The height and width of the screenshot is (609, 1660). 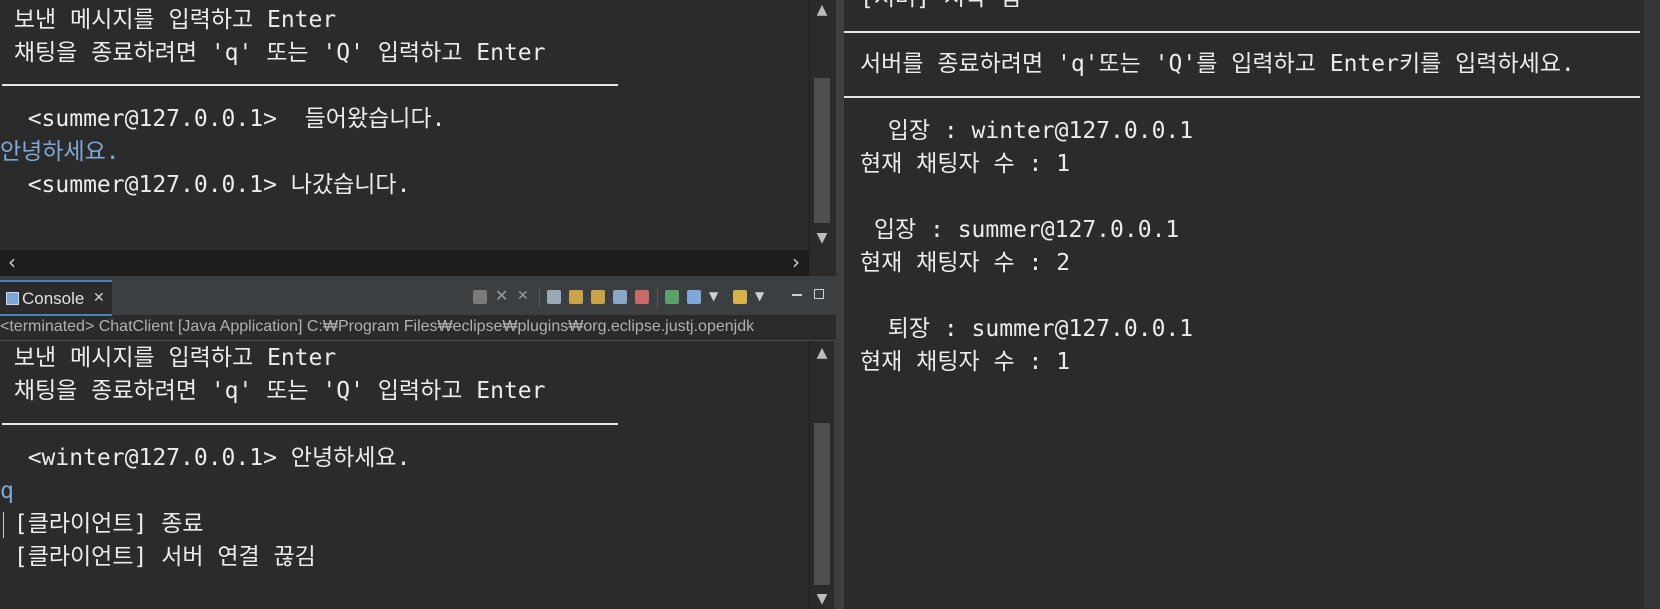 I want to click on clear-console-icon, so click(x=554, y=297).